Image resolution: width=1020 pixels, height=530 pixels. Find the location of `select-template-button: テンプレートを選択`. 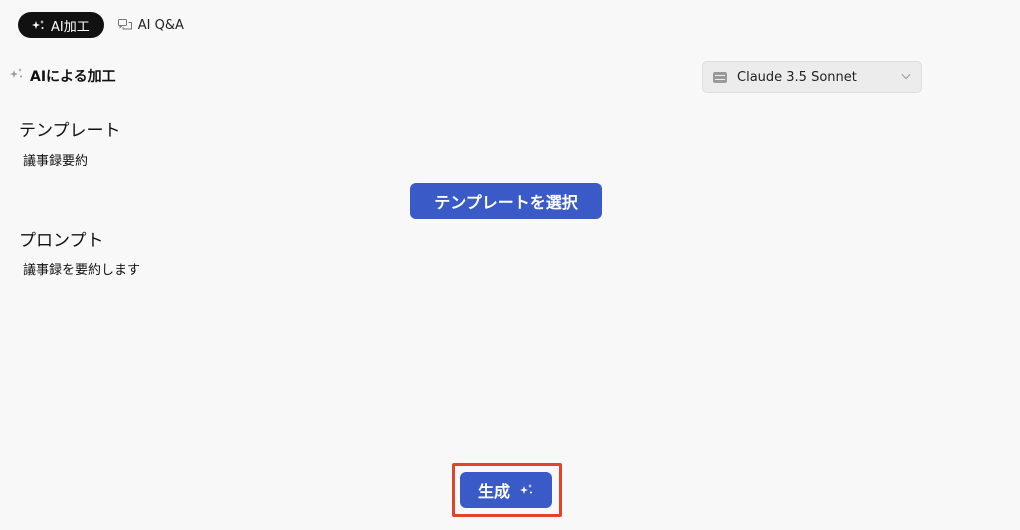

select-template-button: テンプレートを選択 is located at coordinates (506, 201).